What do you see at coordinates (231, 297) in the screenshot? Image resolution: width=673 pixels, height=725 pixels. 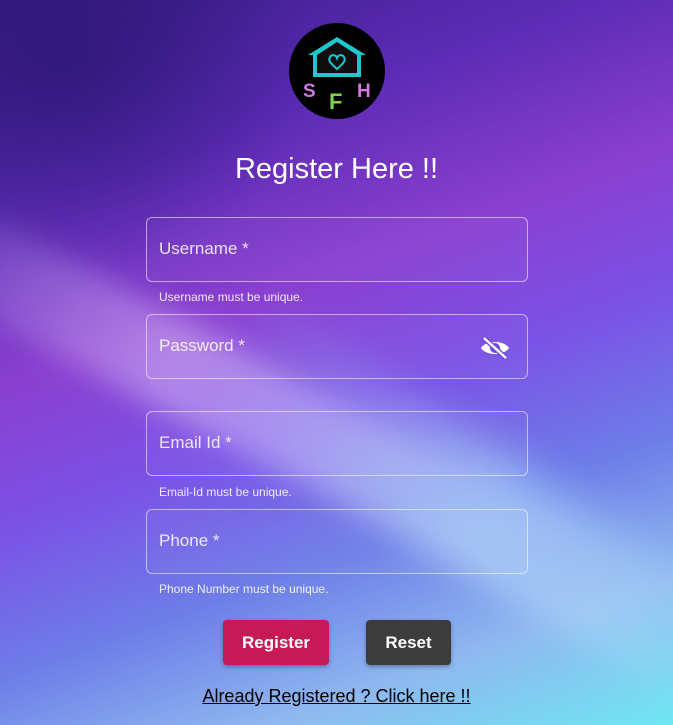 I see `username-helper: Username must be unique.` at bounding box center [231, 297].